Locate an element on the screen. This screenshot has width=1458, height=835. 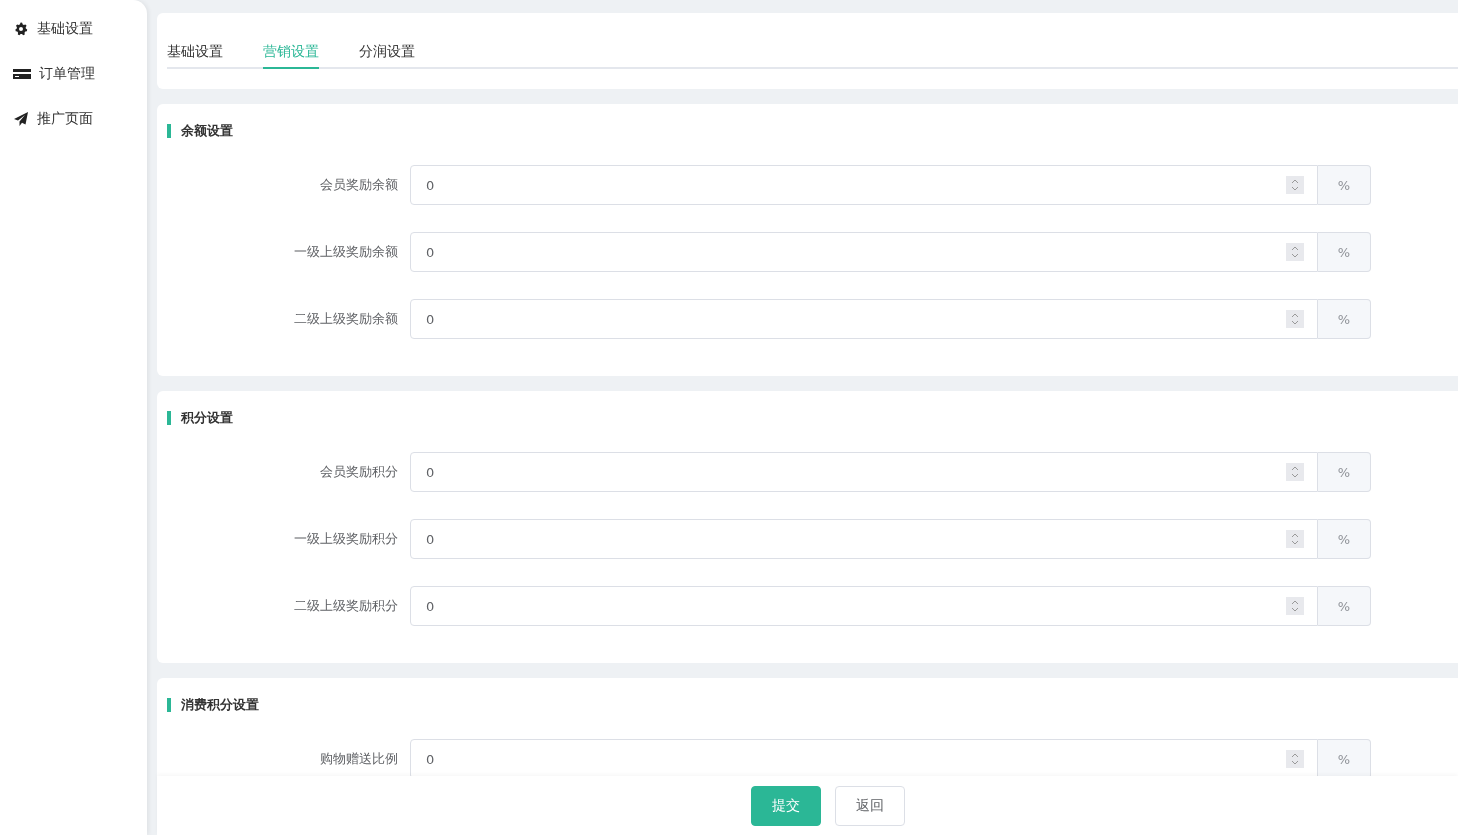
sidebar-item: 推广页面 is located at coordinates (73, 118).